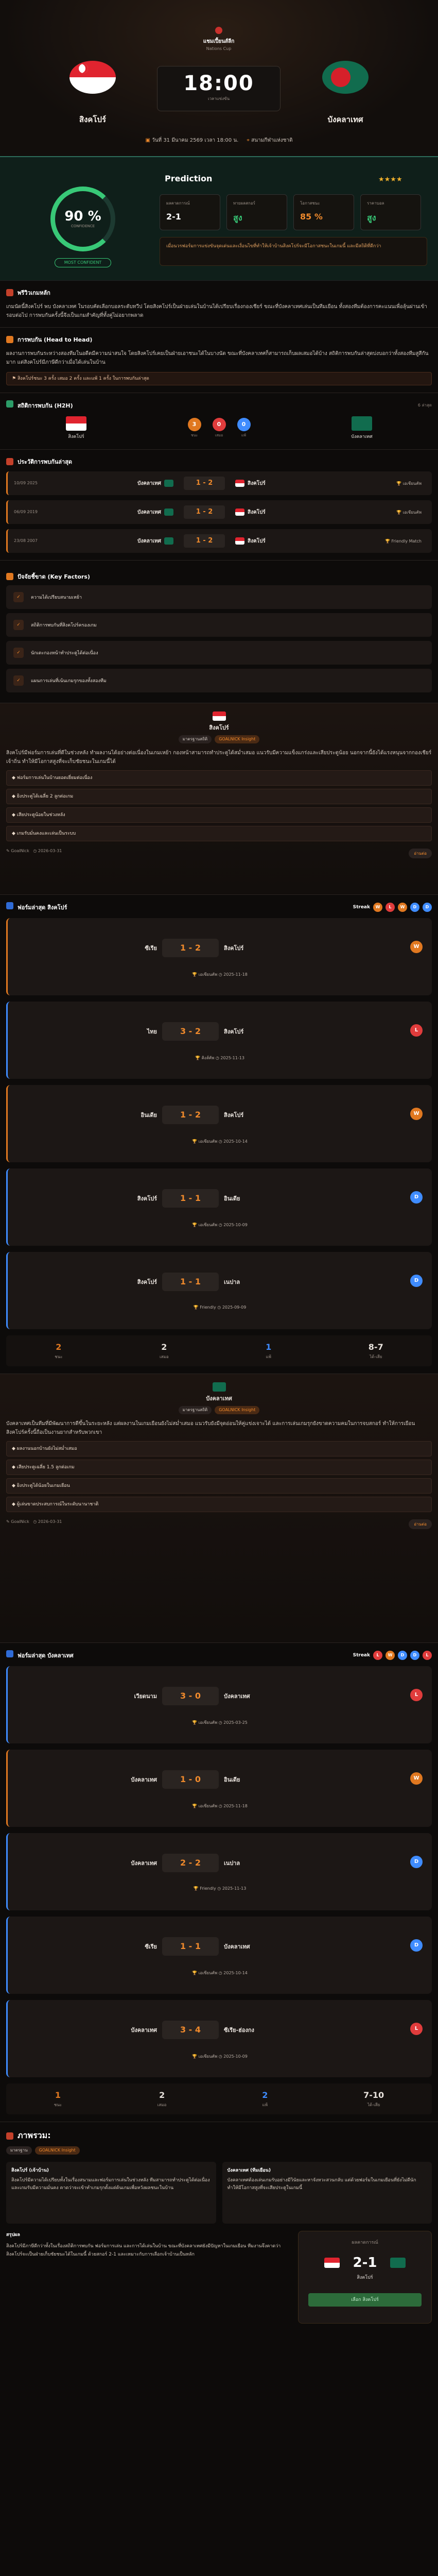 This screenshot has width=438, height=2576. I want to click on recent-score: 3 - 2, so click(190, 1031).